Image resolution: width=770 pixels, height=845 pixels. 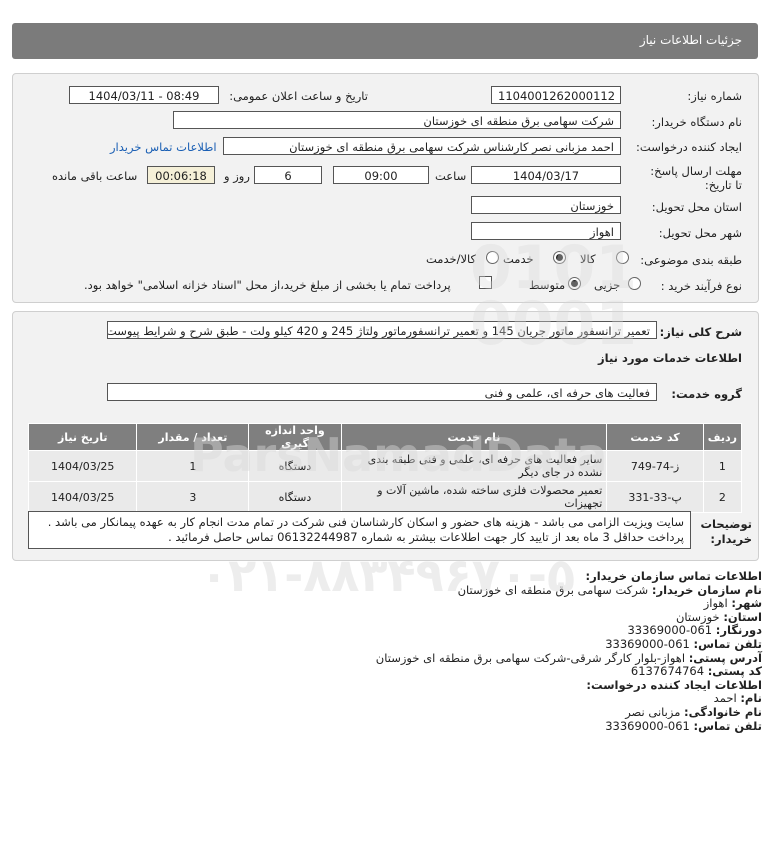 I want to click on process-option-minor: جزیی, so click(x=607, y=285).